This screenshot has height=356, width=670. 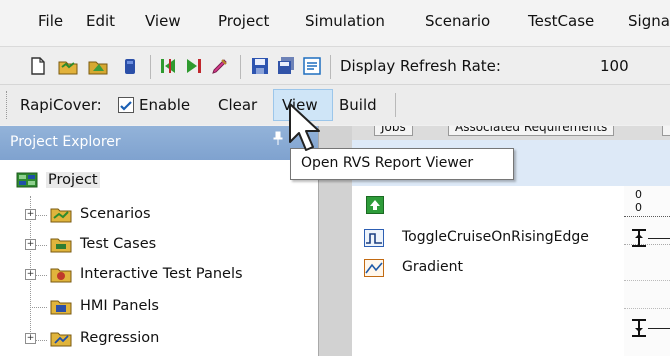 I want to click on rapicover-label: RapiCover:, so click(x=61, y=105).